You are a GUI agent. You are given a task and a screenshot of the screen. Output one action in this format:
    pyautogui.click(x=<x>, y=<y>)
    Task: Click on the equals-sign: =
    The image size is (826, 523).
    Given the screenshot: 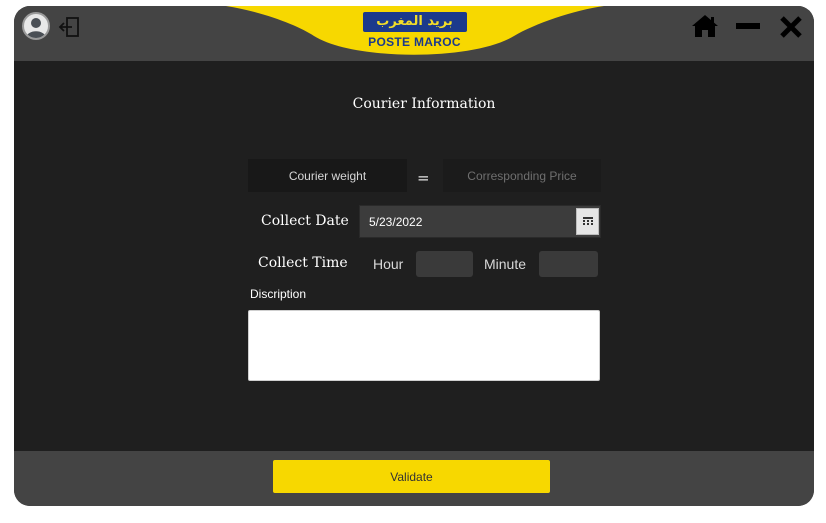 What is the action you would take?
    pyautogui.click(x=423, y=178)
    